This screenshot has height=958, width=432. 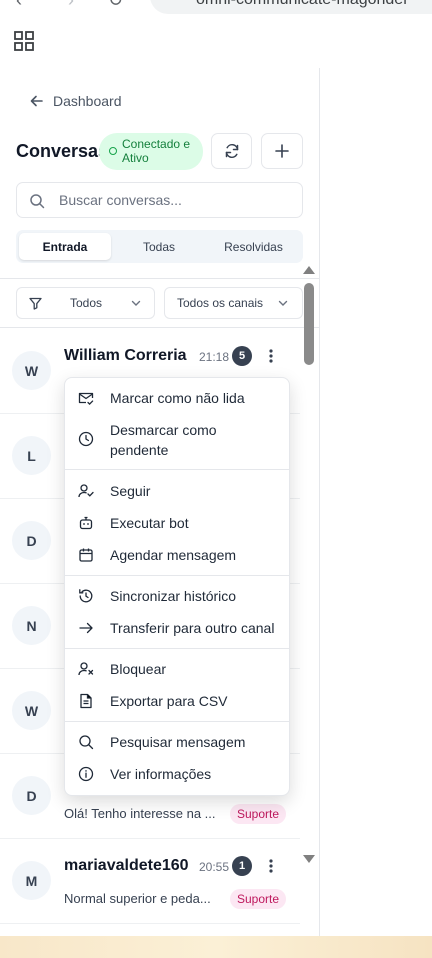 I want to click on menu-item-run-bot: Executar bot, so click(x=177, y=523).